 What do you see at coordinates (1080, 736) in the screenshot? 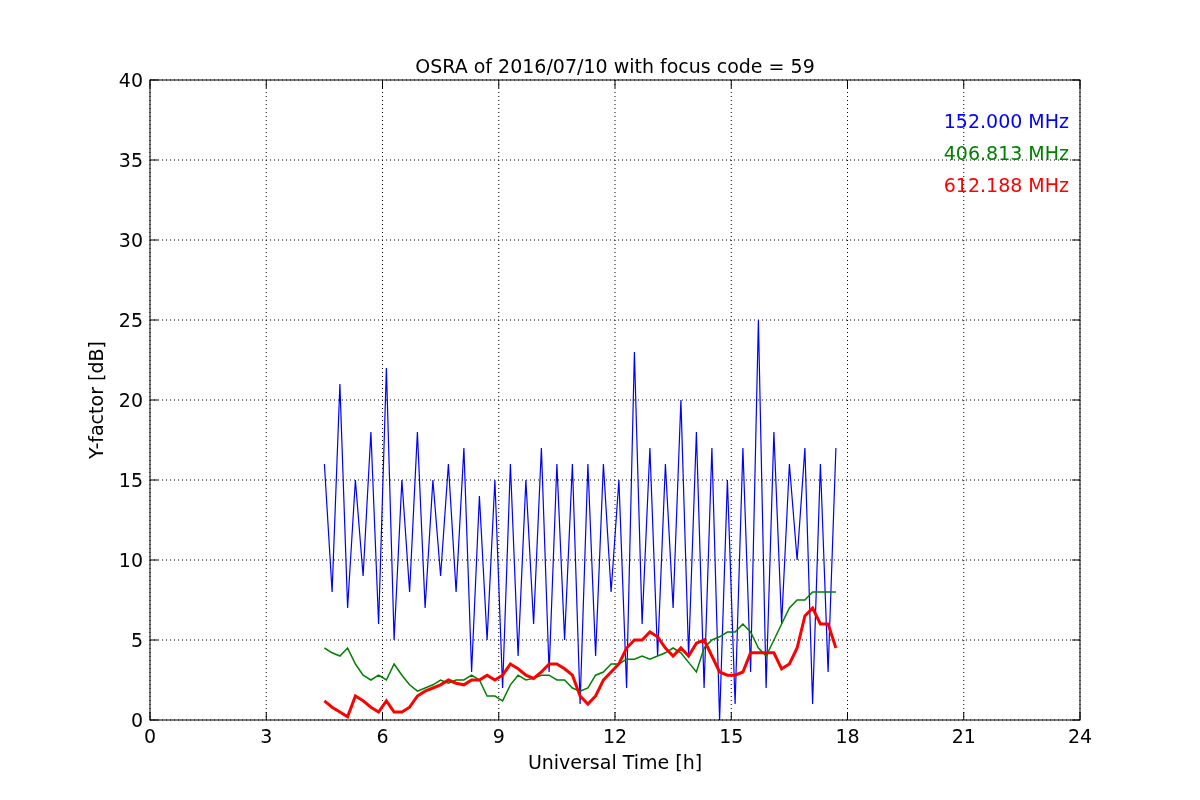
I see `tick-label: 24` at bounding box center [1080, 736].